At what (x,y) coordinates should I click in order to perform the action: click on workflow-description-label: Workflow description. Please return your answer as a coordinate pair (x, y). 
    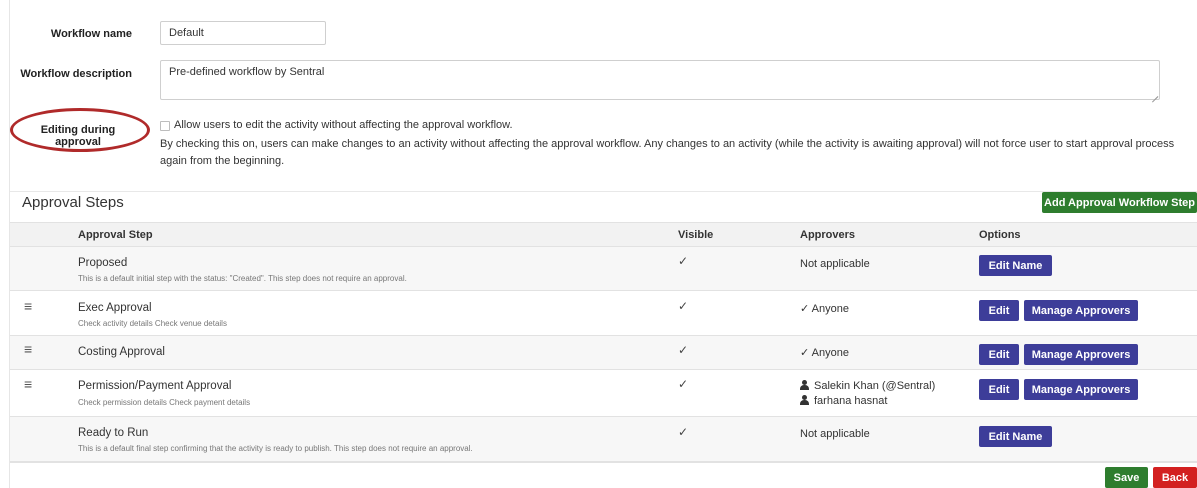
    Looking at the image, I should click on (76, 74).